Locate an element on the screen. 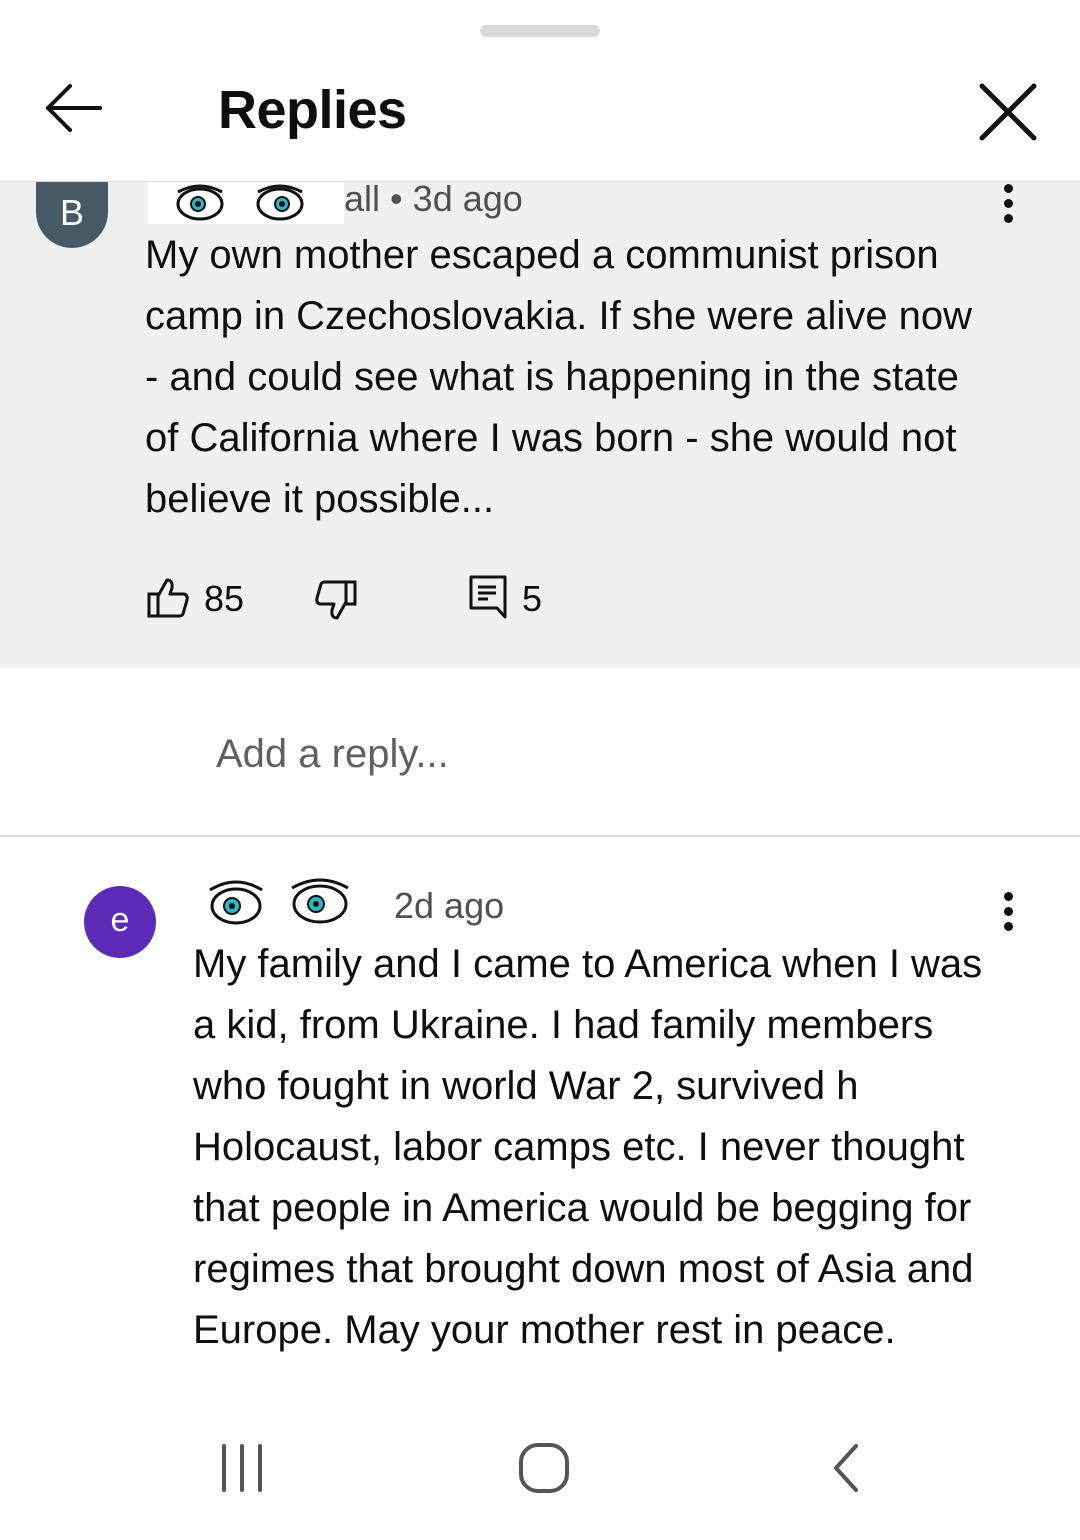 This screenshot has width=1080, height=1540. comment-time: 3d ago is located at coordinates (467, 198).